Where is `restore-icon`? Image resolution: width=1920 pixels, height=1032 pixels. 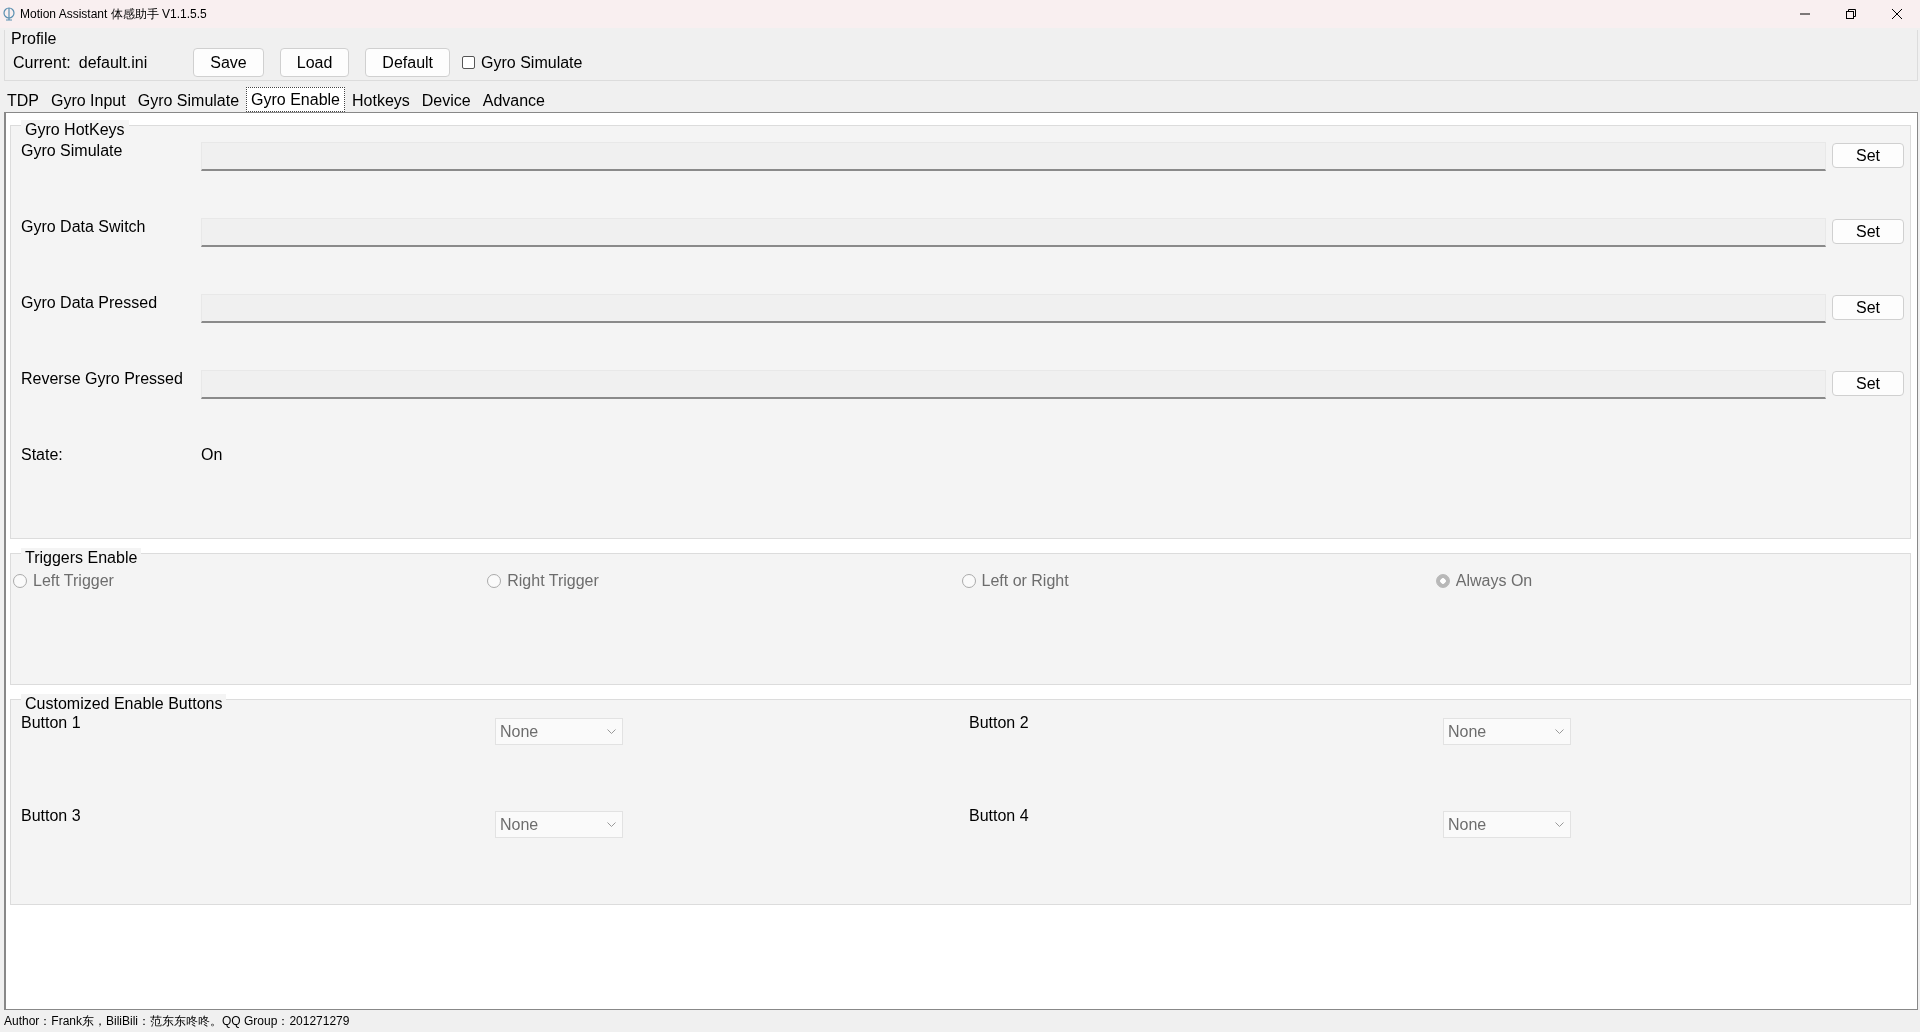
restore-icon is located at coordinates (1851, 14).